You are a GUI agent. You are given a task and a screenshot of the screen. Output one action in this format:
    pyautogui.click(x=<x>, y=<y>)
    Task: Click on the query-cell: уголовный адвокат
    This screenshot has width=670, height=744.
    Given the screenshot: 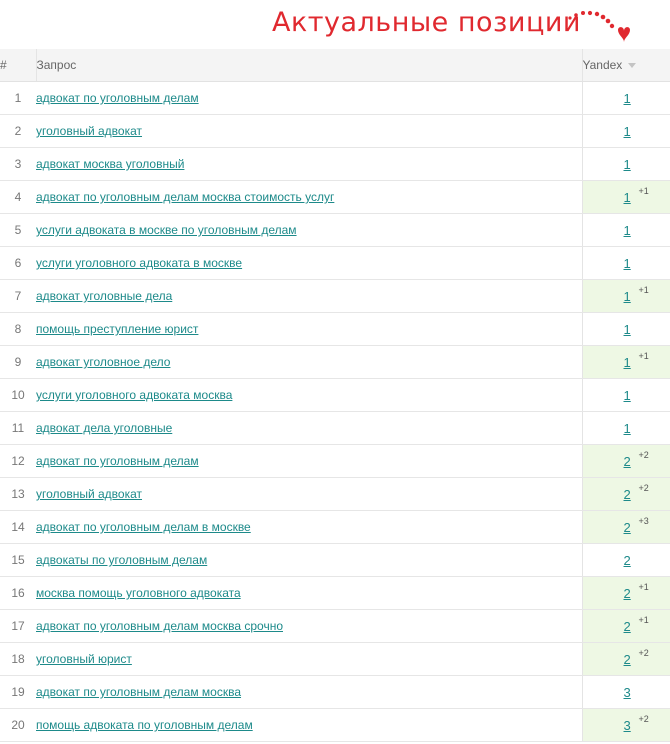 What is the action you would take?
    pyautogui.click(x=309, y=131)
    